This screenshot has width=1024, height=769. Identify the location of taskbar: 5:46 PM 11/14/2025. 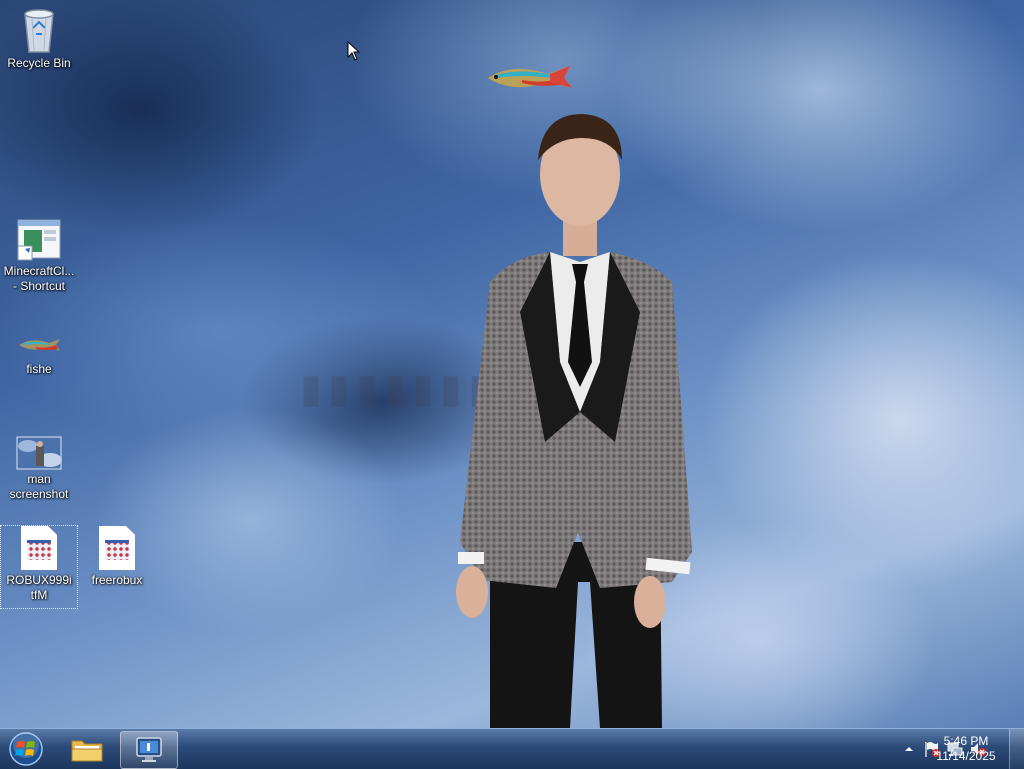
(512, 748).